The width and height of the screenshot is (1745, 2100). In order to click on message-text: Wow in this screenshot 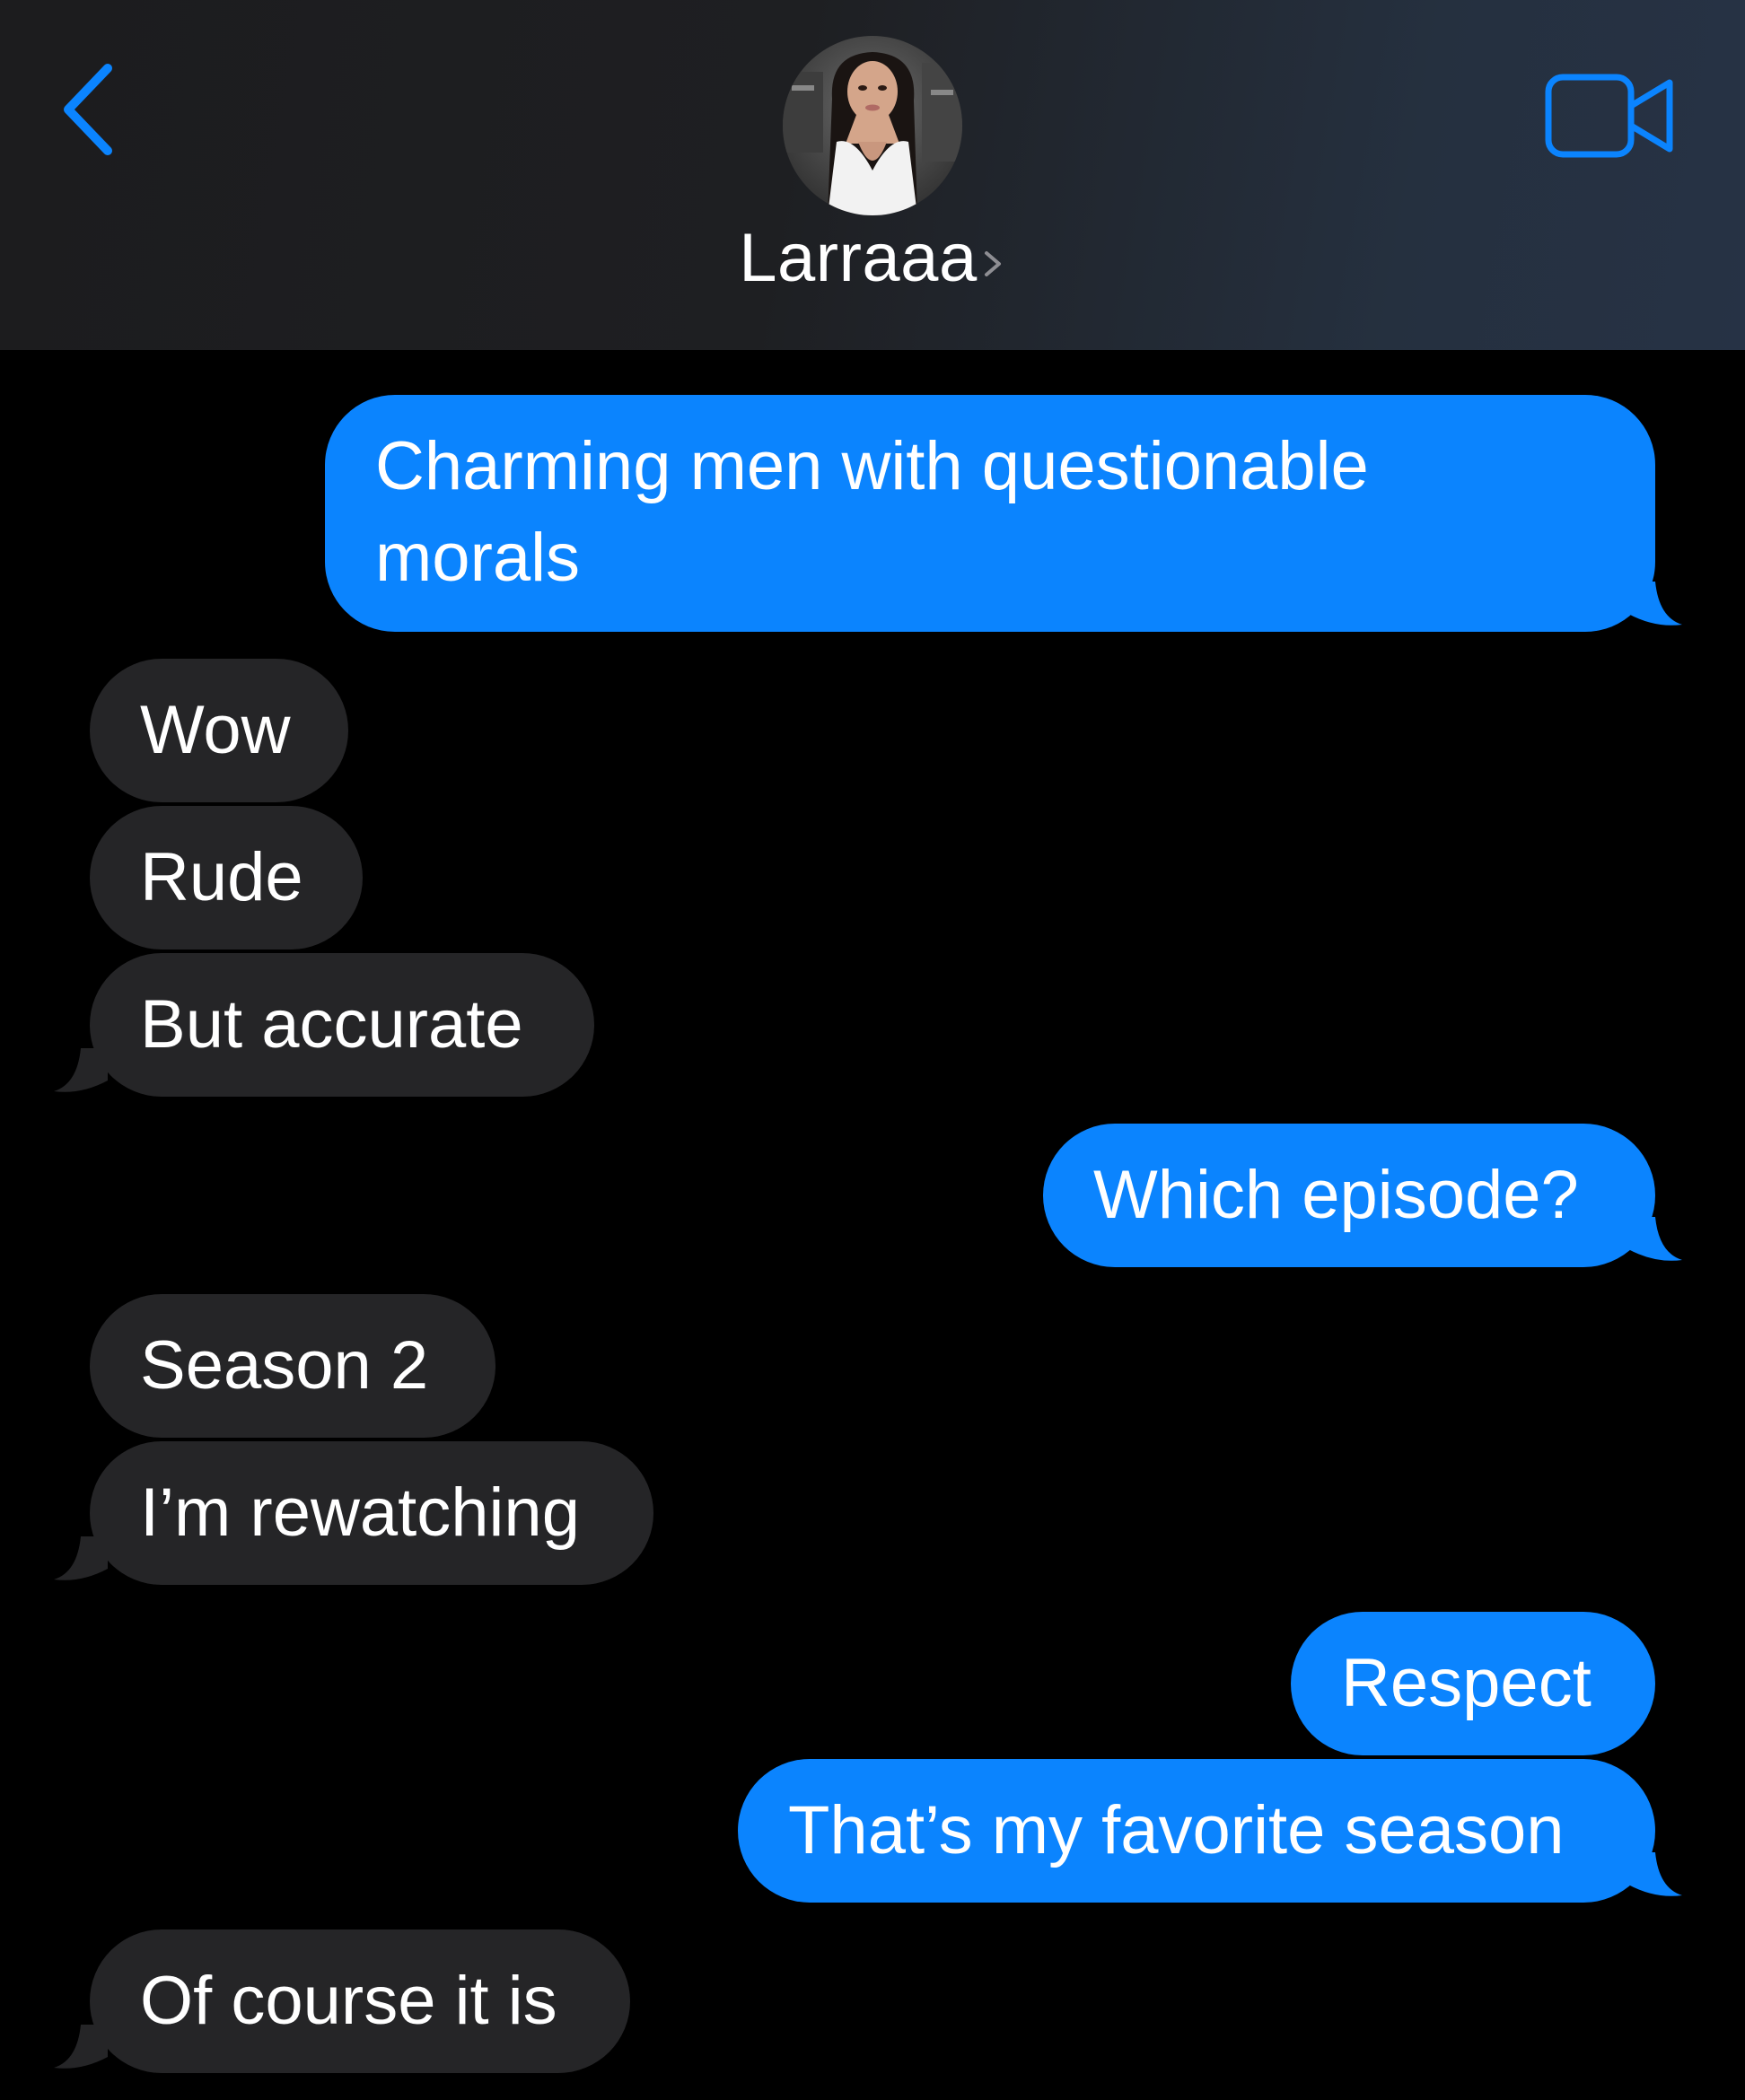, I will do `click(215, 730)`.